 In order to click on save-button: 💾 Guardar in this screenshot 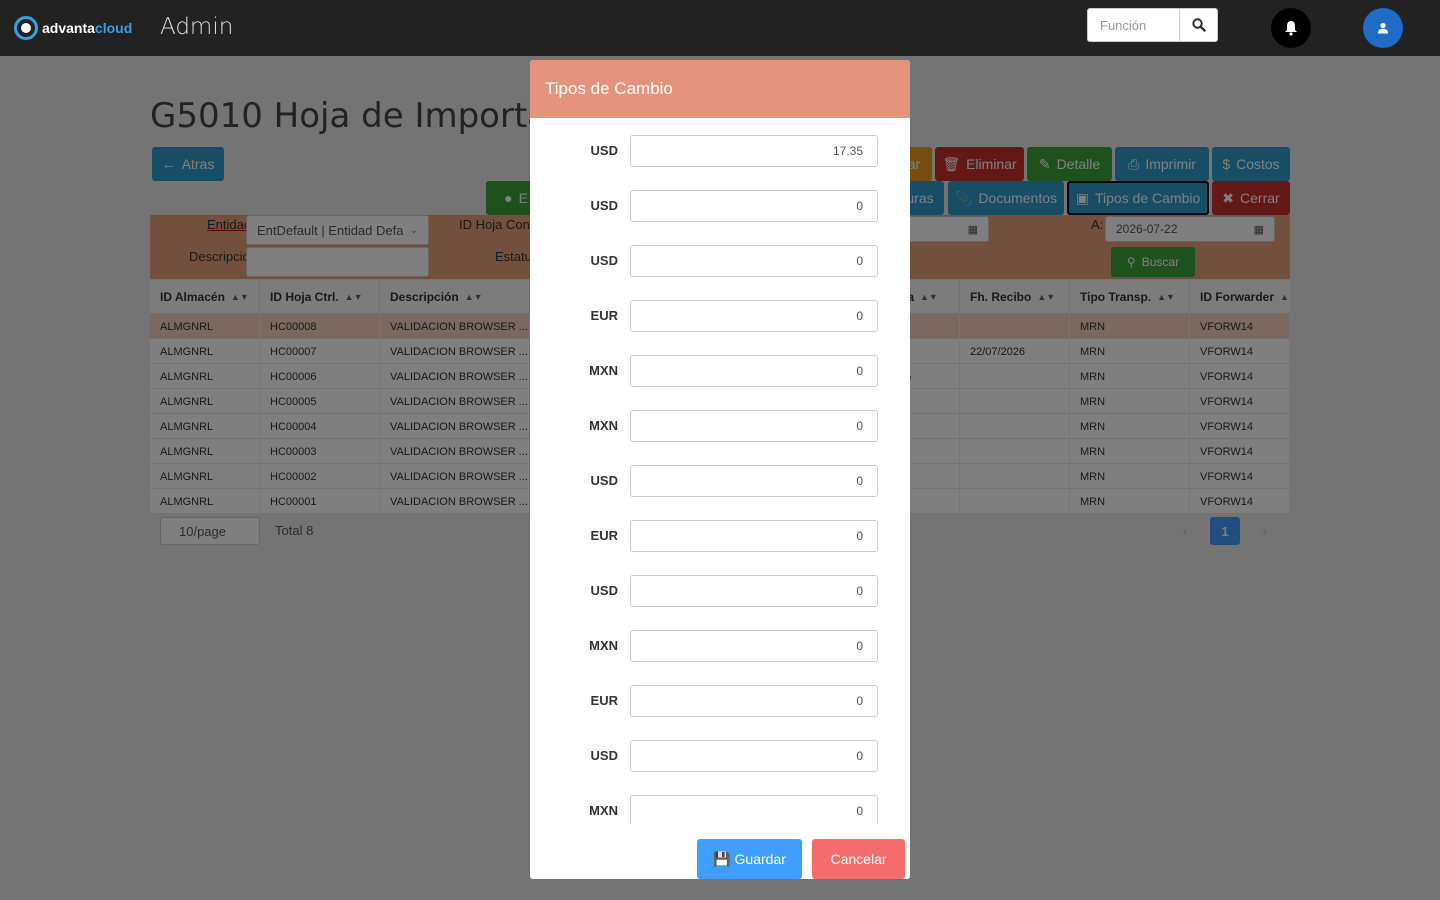, I will do `click(749, 859)`.